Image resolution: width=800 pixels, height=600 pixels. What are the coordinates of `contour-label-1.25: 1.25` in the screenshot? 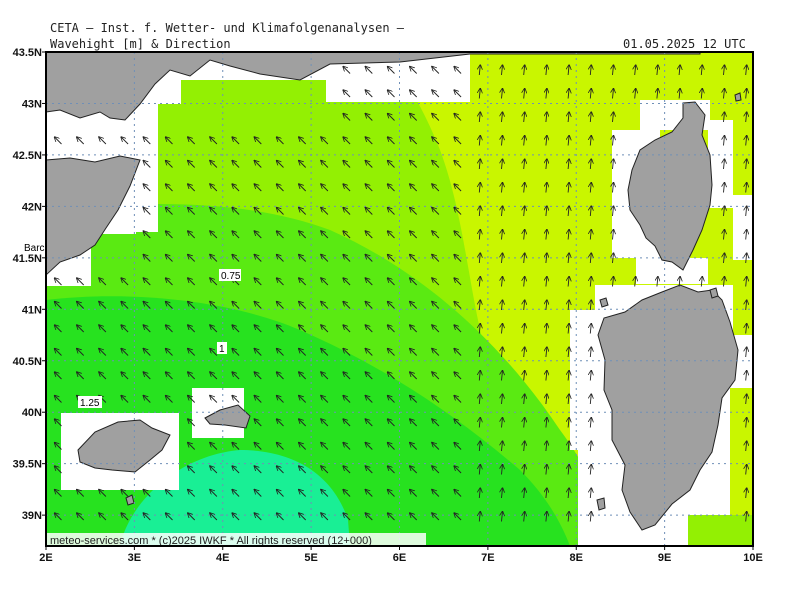 It's located at (90, 403).